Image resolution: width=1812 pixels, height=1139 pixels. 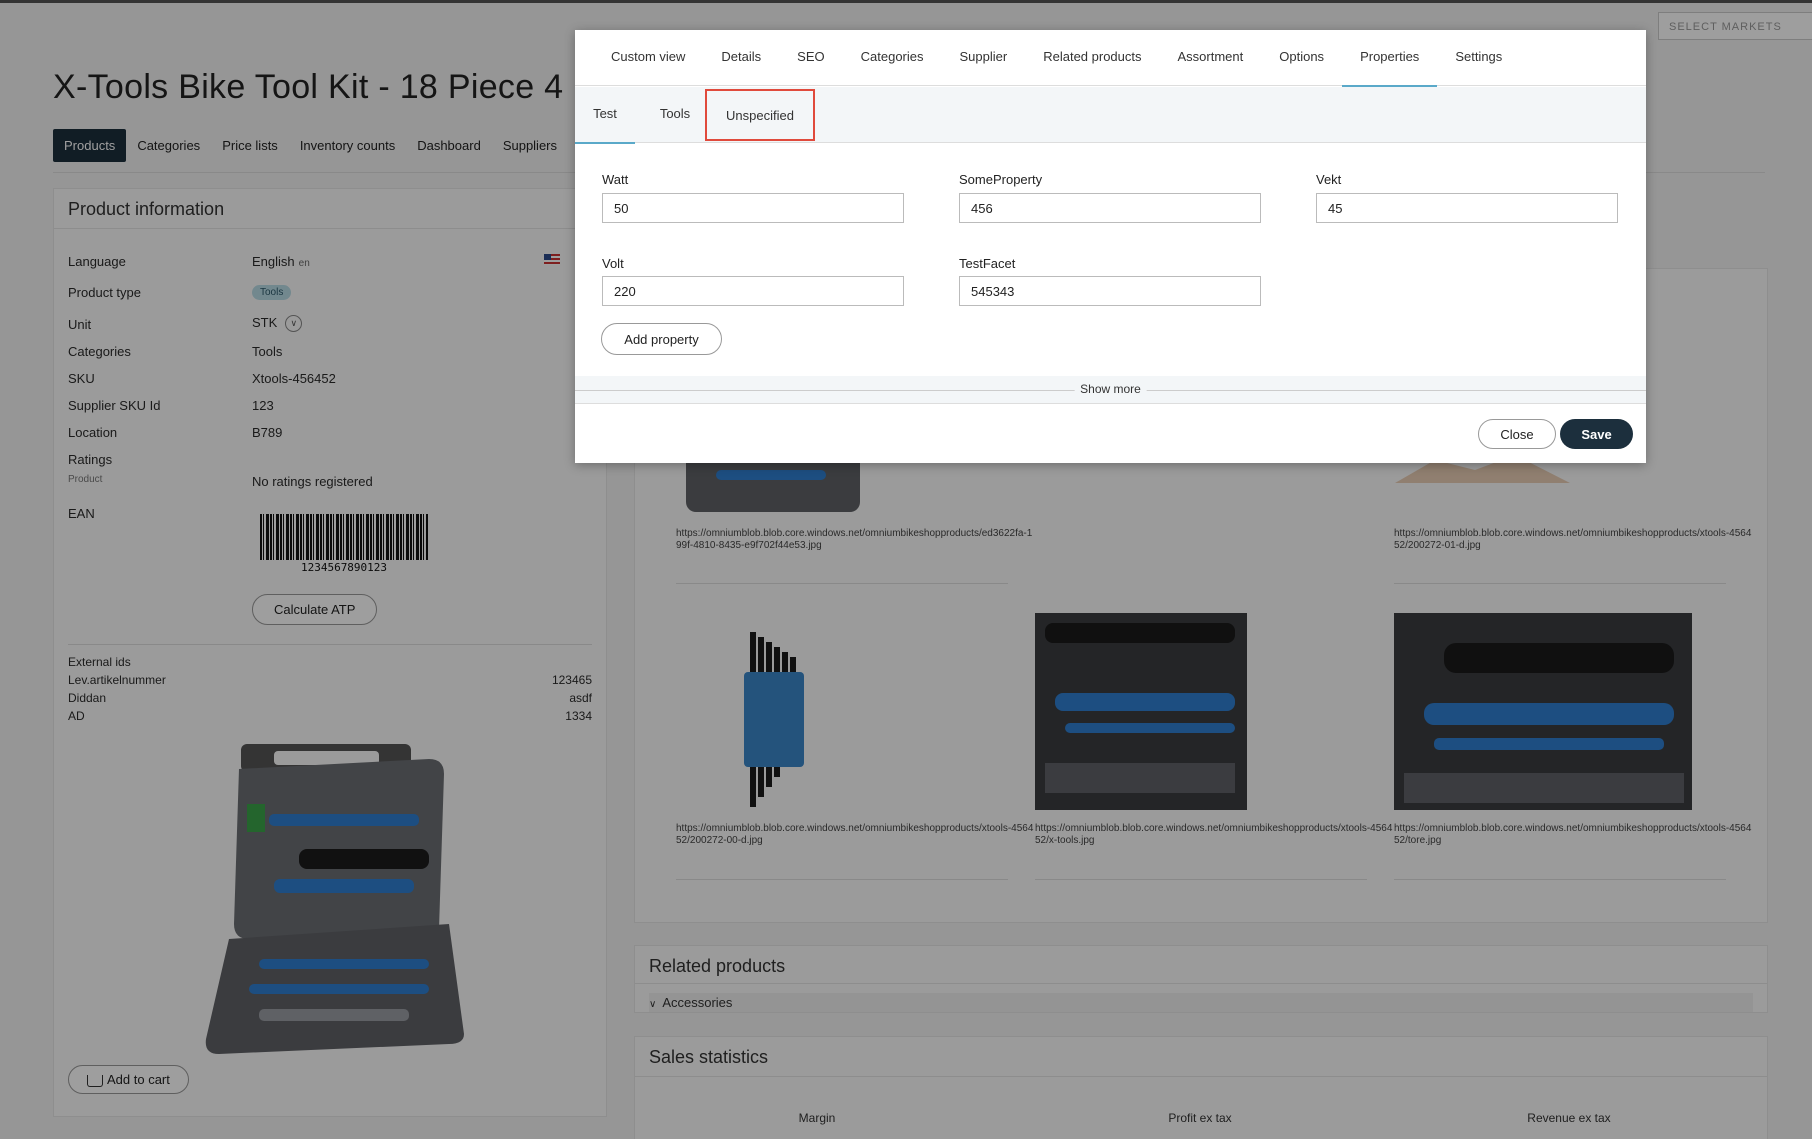 What do you see at coordinates (1390, 58) in the screenshot?
I see `tab-properties: Properties` at bounding box center [1390, 58].